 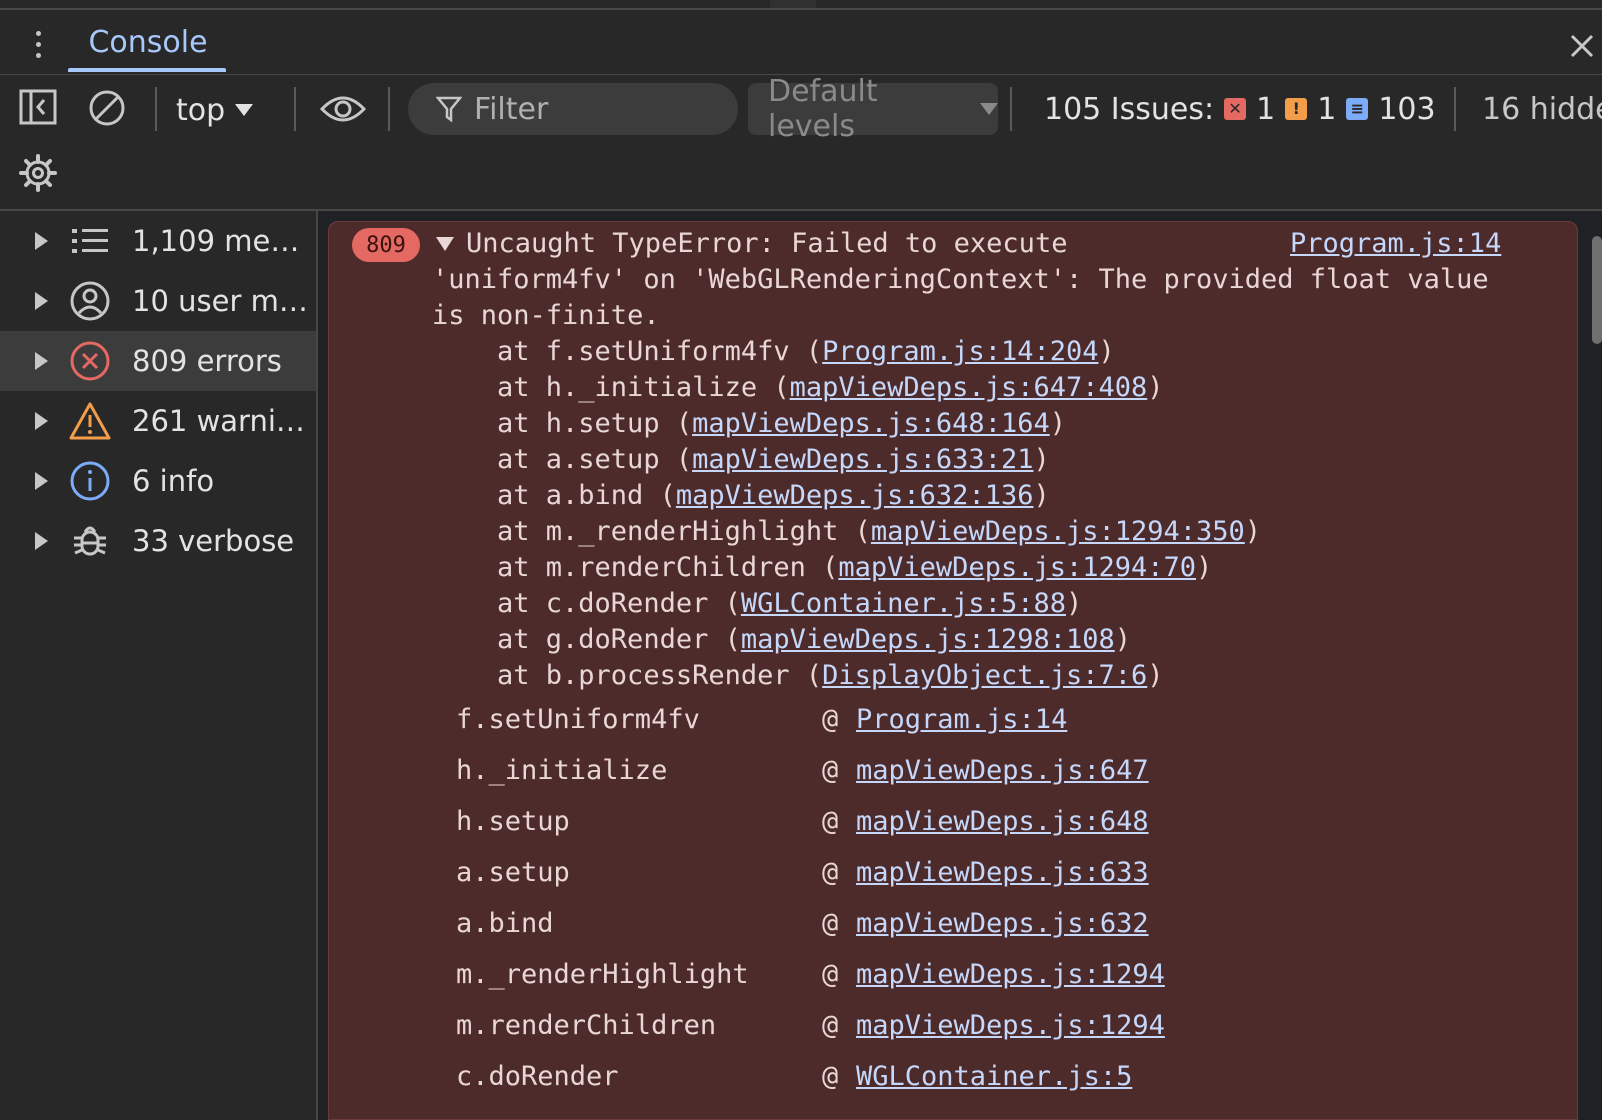 I want to click on warning-icon, so click(x=90, y=421).